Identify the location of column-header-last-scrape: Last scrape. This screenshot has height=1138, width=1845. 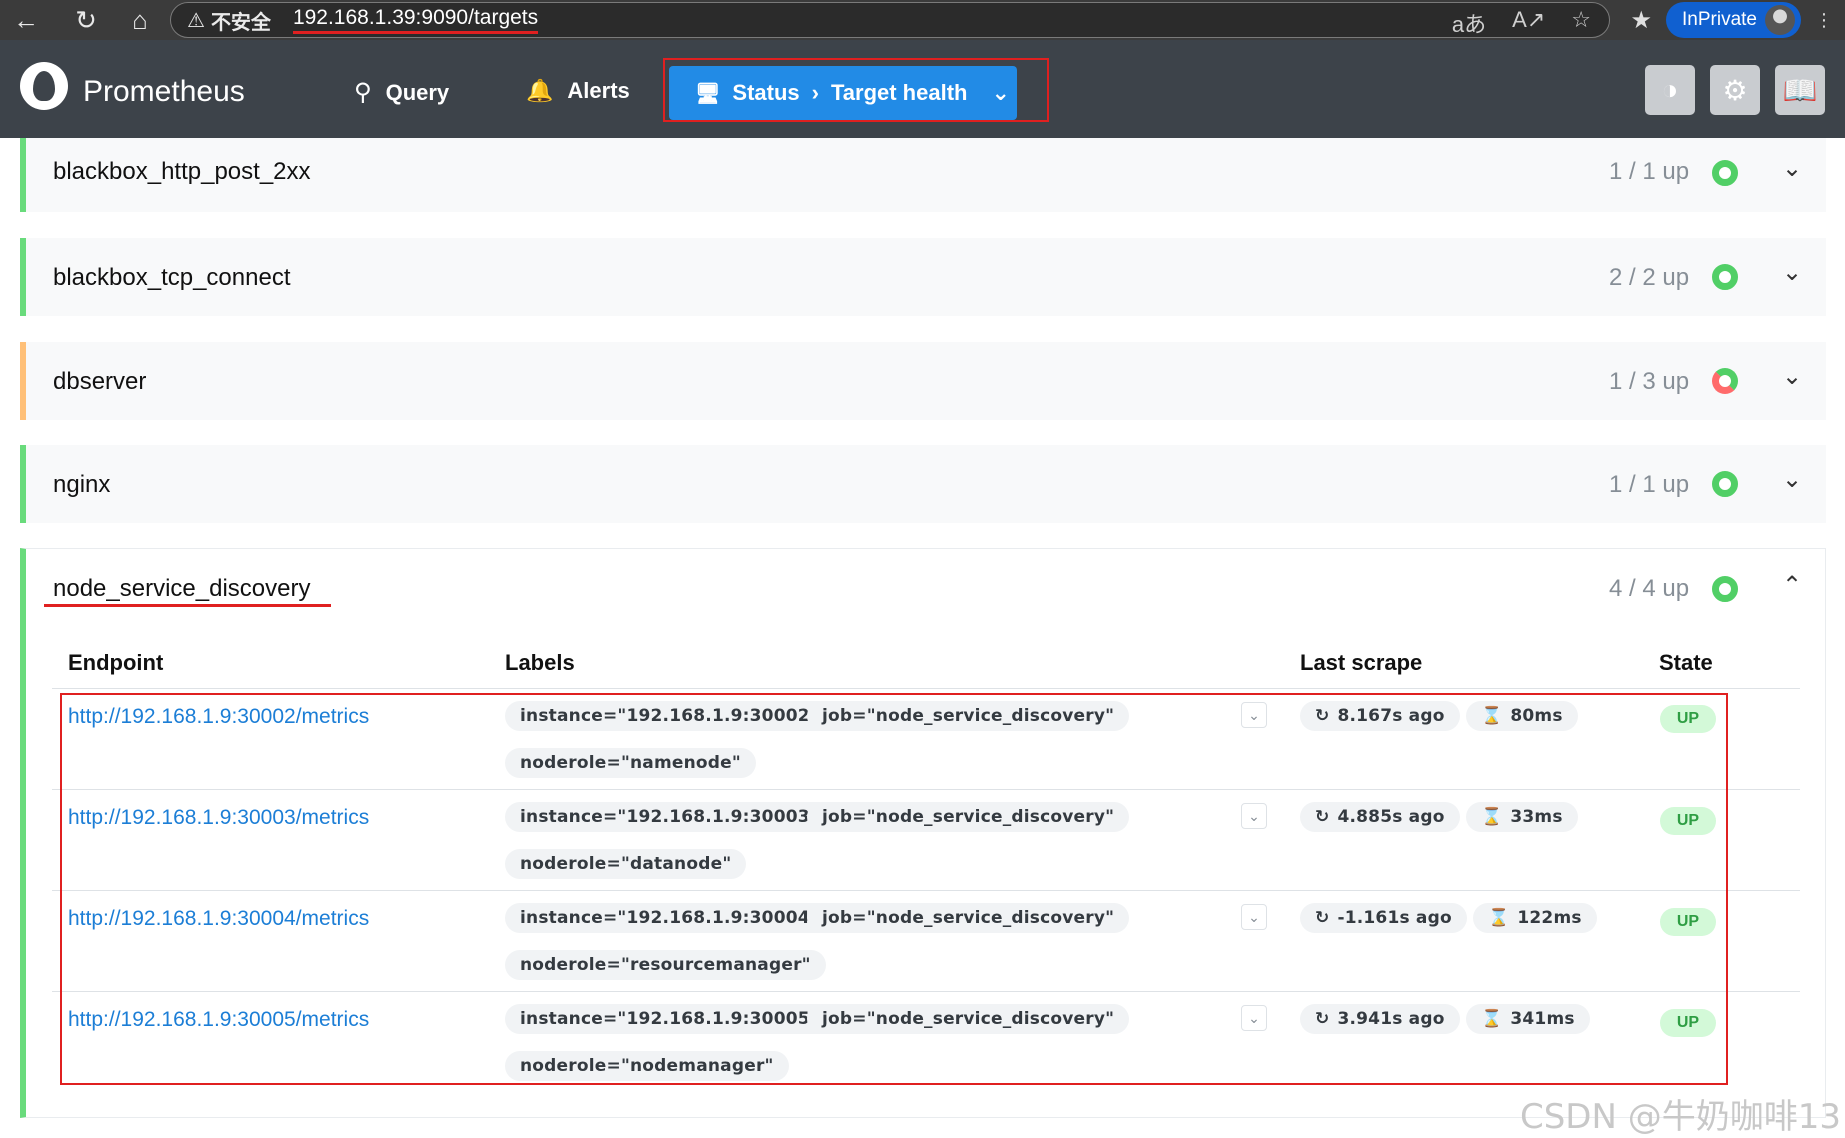
(1361, 662).